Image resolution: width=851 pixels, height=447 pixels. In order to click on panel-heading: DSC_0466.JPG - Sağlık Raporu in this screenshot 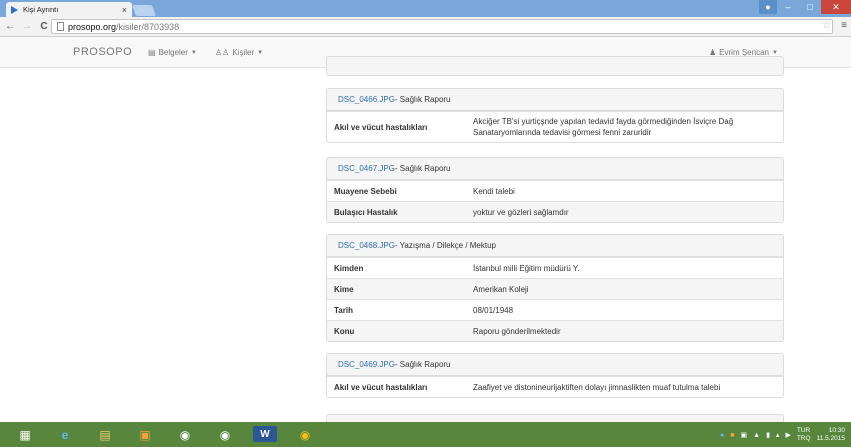, I will do `click(555, 100)`.